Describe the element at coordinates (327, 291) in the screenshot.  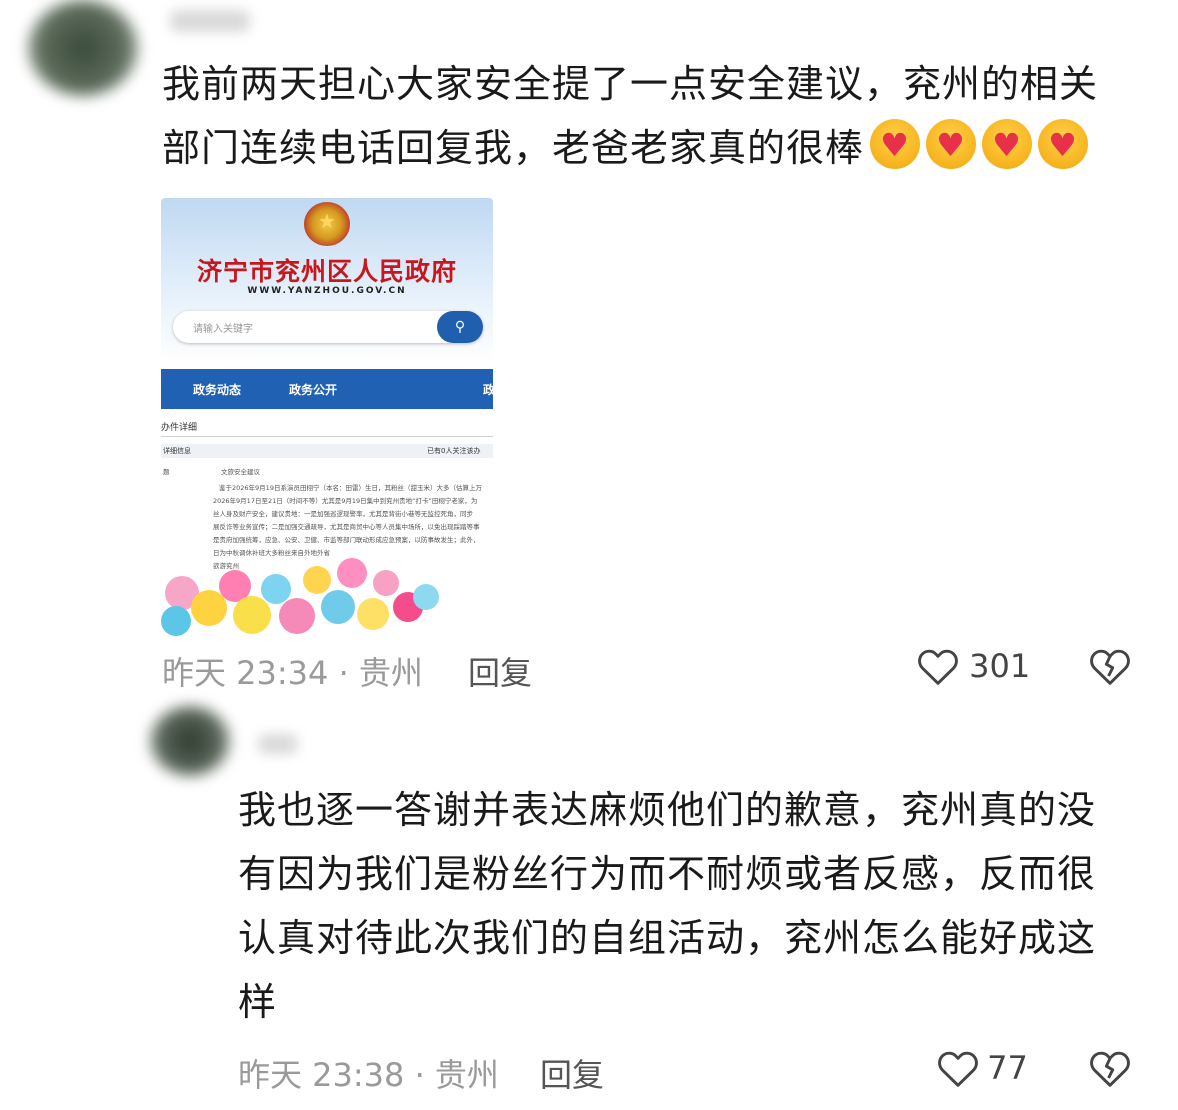
I see `gov-site-url: WWW.YANZHOU.GOV.CN` at that location.